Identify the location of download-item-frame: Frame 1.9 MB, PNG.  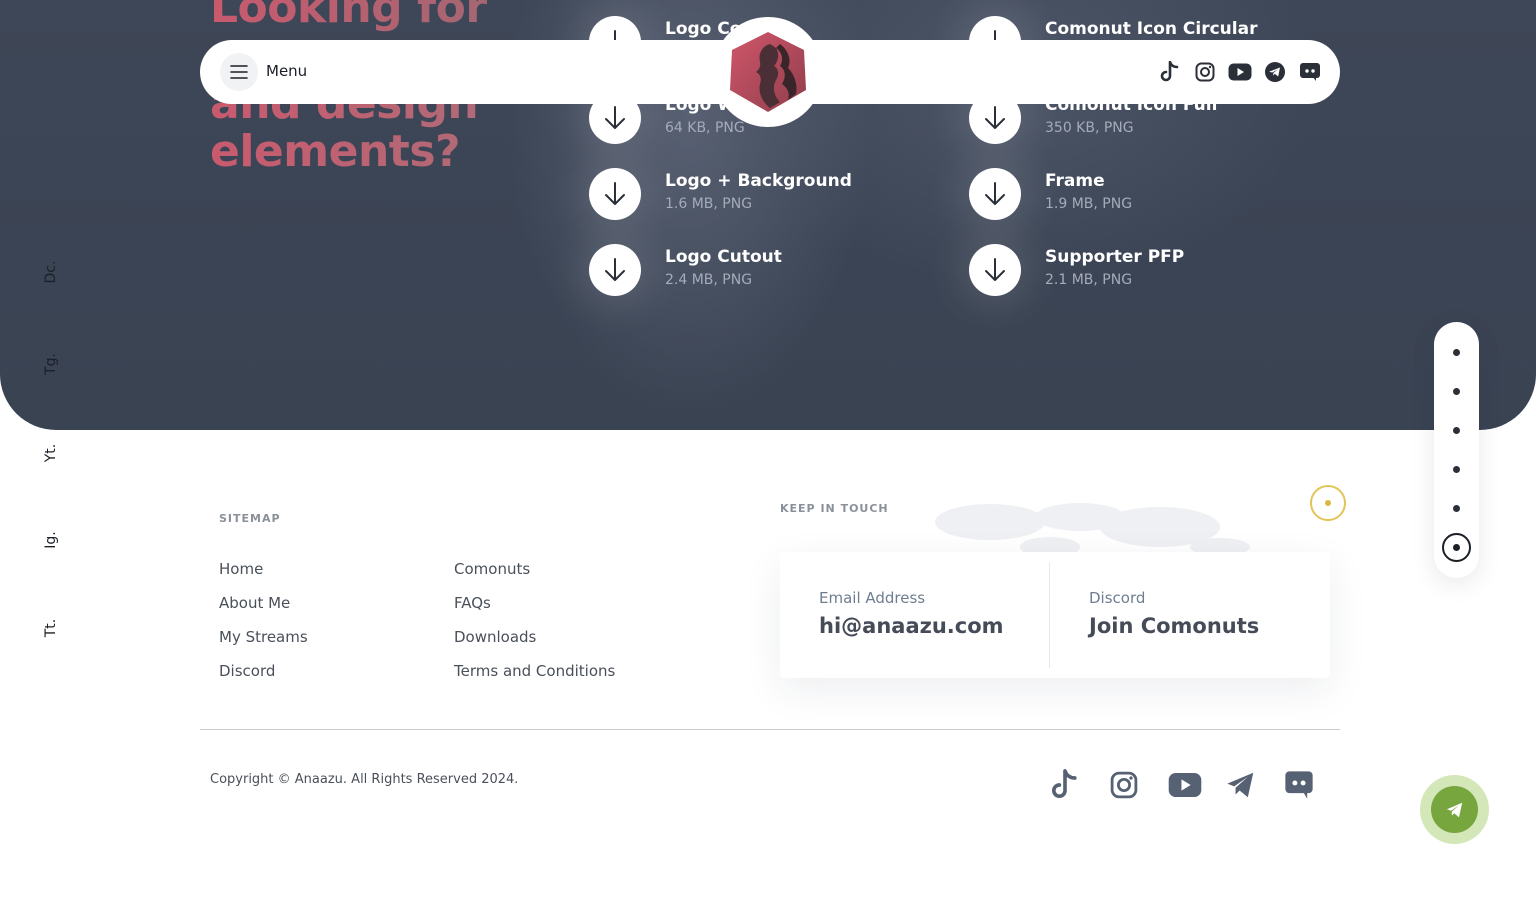
(1139, 194).